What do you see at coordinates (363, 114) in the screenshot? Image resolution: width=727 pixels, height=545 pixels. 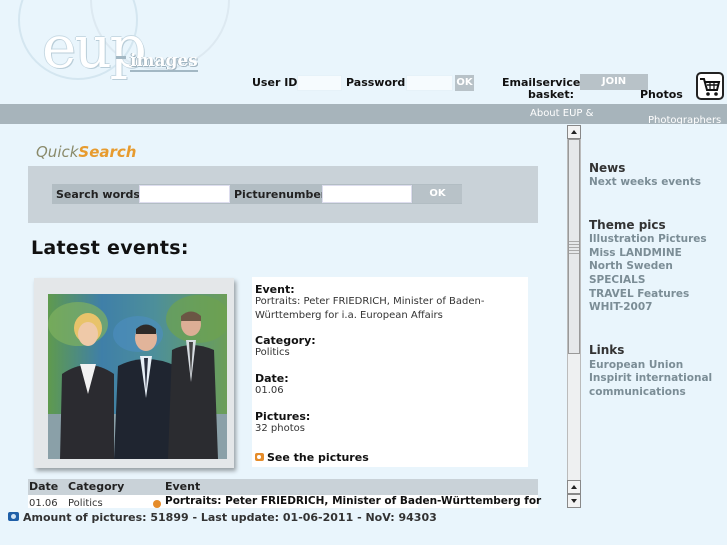 I see `nav-bar: About EUP & Photographers` at bounding box center [363, 114].